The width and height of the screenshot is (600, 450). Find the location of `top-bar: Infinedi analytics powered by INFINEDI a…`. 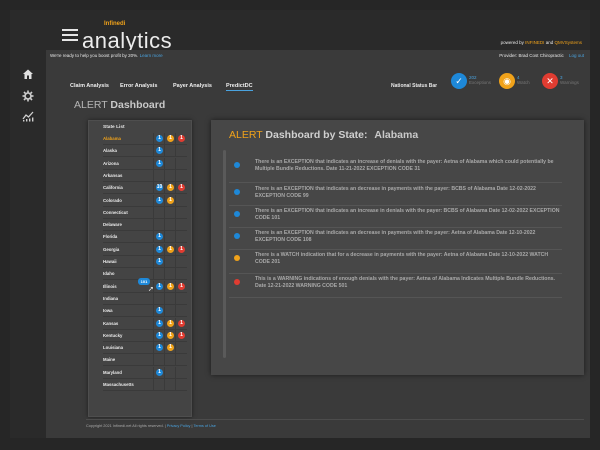

top-bar: Infinedi analytics powered by INFINEDI a… is located at coordinates (300, 31).